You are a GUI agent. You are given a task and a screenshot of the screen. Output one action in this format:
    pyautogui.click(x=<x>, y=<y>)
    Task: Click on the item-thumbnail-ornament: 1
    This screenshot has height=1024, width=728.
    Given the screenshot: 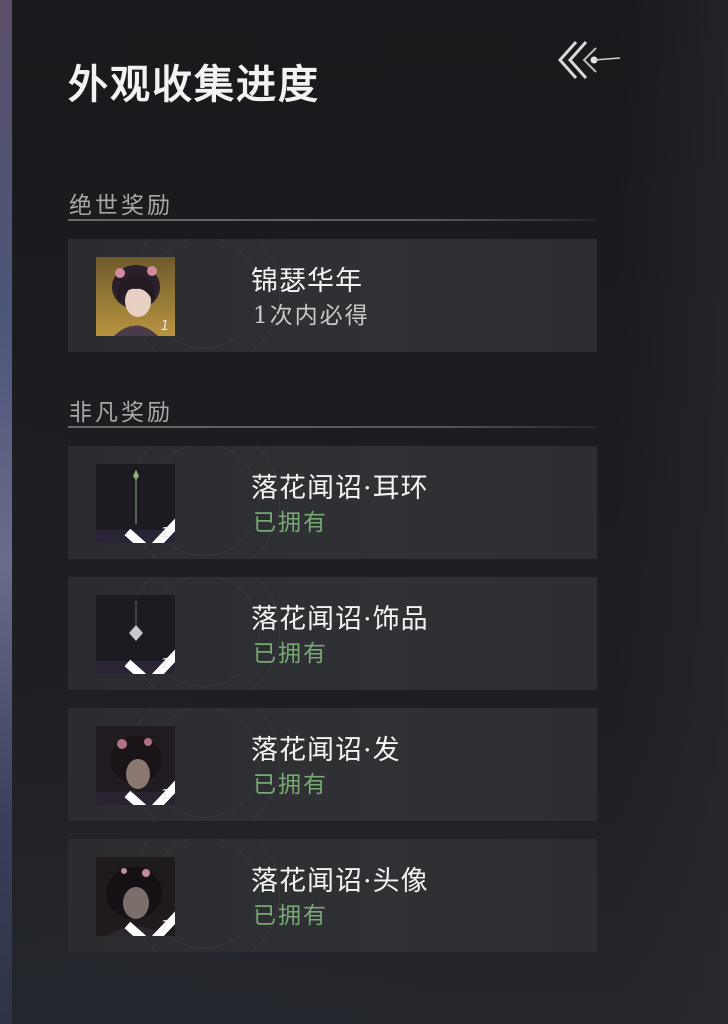 What is the action you would take?
    pyautogui.click(x=135, y=634)
    